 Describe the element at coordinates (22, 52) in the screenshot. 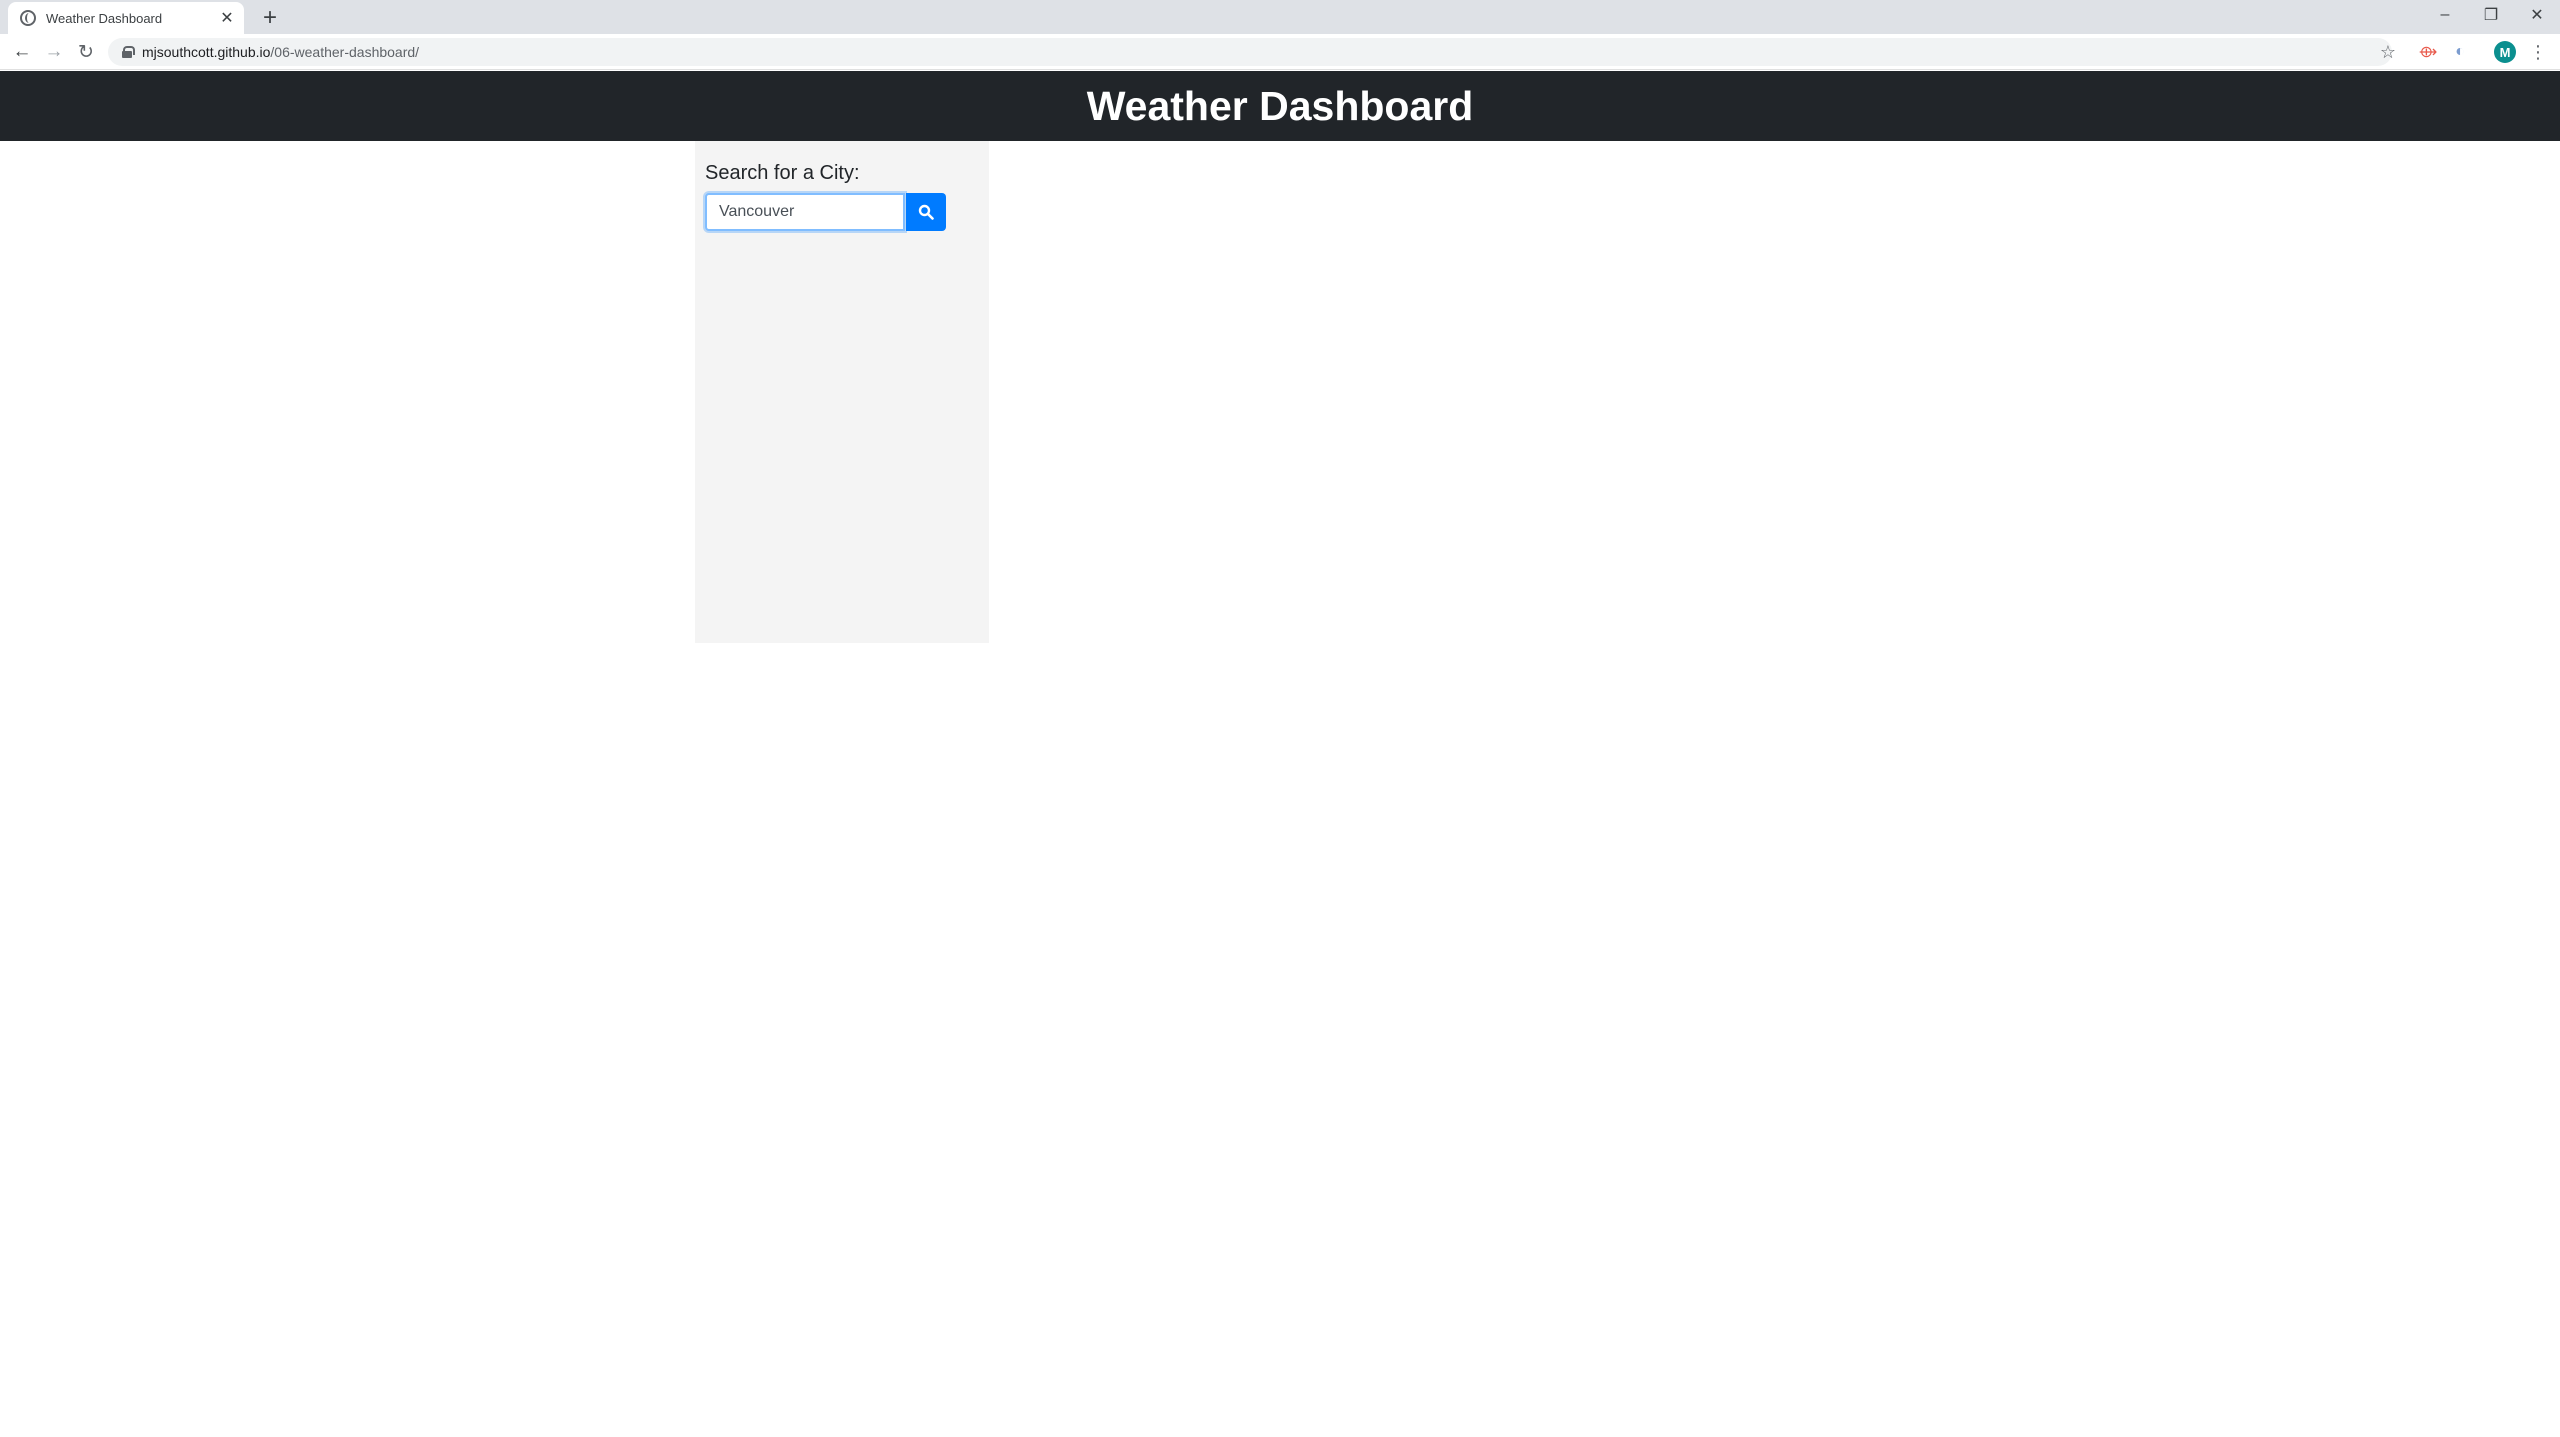

I see `arrow-left-icon: ←` at that location.